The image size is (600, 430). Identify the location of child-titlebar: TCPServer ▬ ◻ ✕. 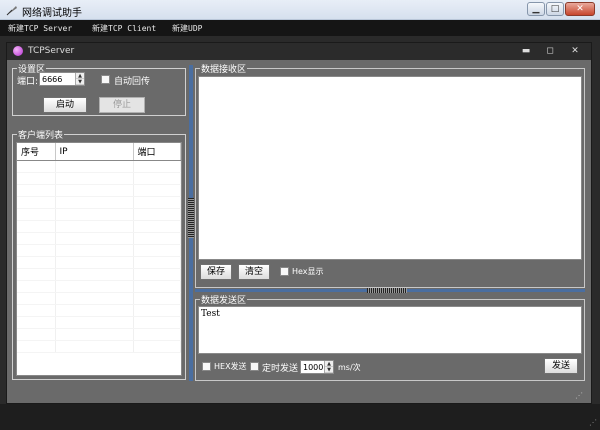
(299, 51).